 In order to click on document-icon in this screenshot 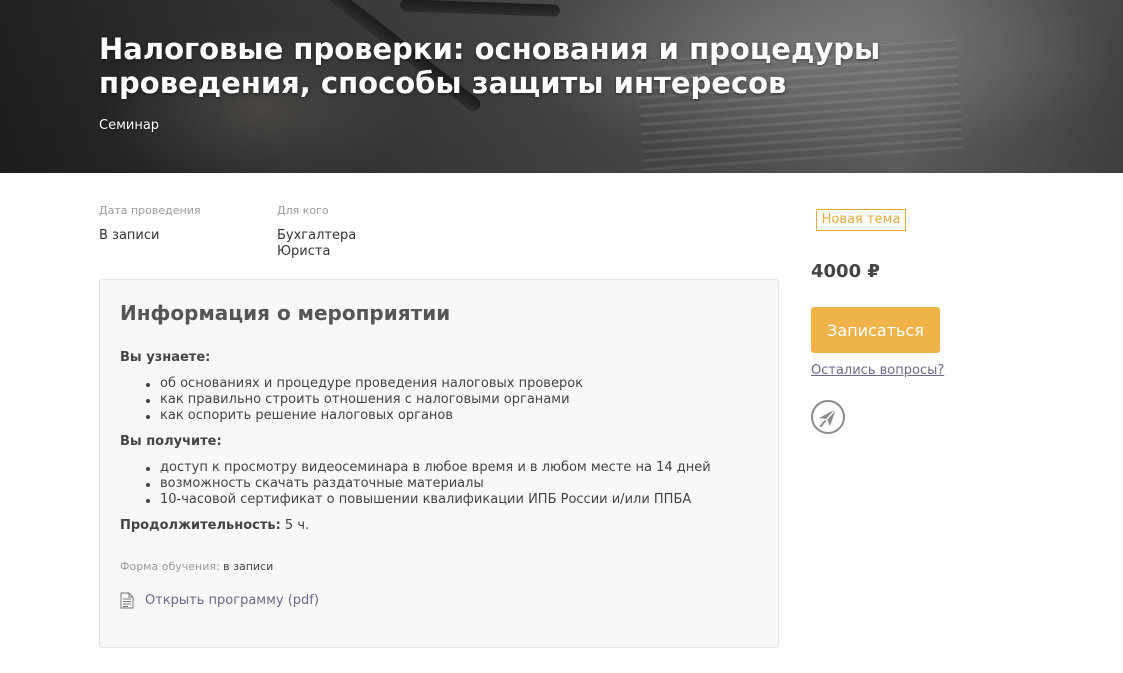, I will do `click(127, 600)`.